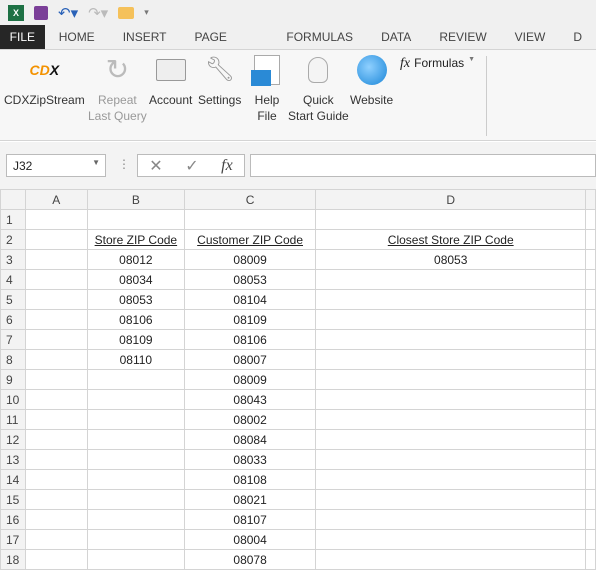 This screenshot has height=575, width=596. Describe the element at coordinates (423, 165) in the screenshot. I see `formula-input` at that location.